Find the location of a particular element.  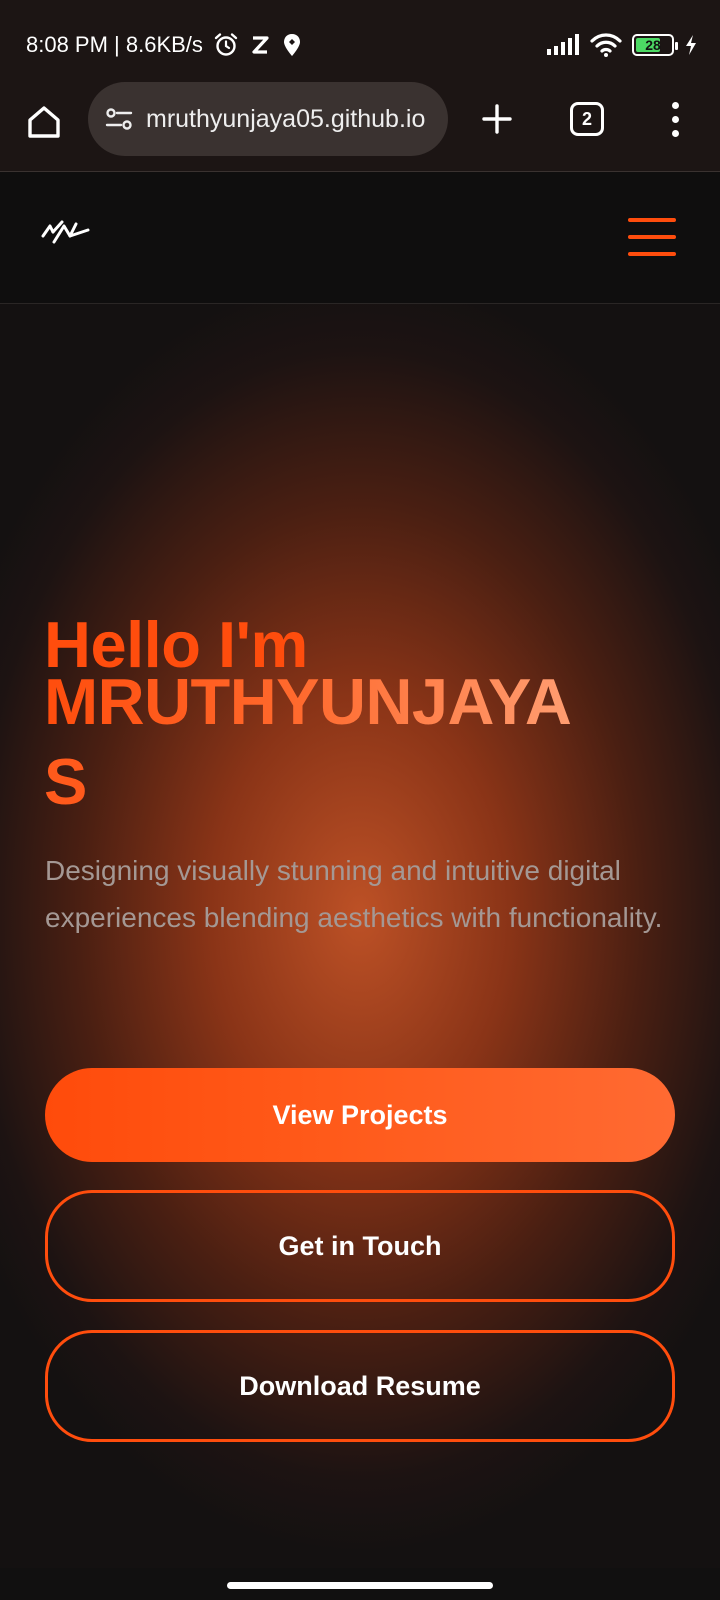

charging-icon is located at coordinates (691, 45).